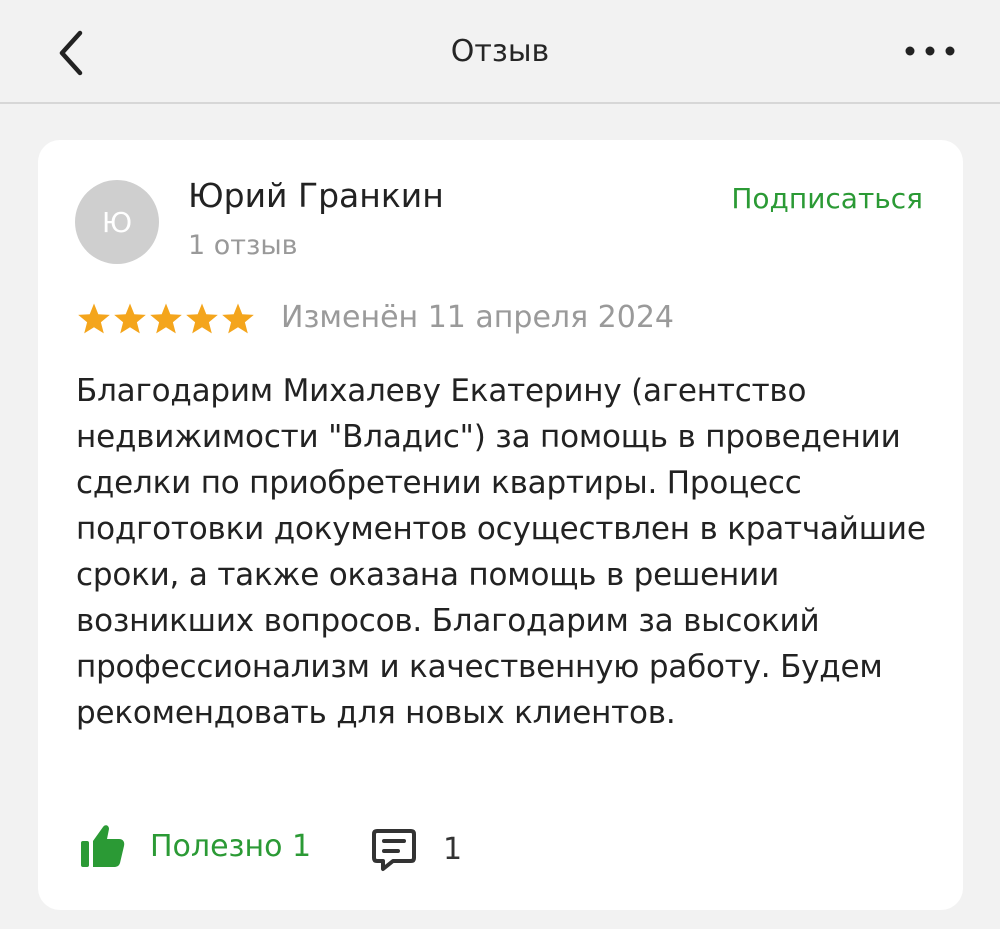 Image resolution: width=1000 pixels, height=929 pixels. I want to click on top-bar: Отзыв, so click(500, 52).